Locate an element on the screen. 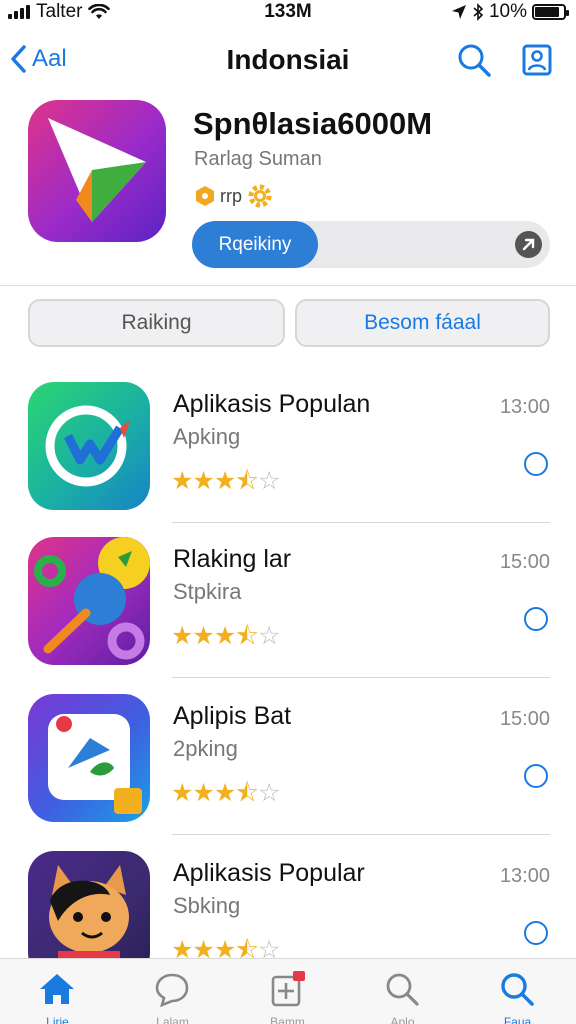 The image size is (576, 1024). tab-apps: Aplo is located at coordinates (402, 991).